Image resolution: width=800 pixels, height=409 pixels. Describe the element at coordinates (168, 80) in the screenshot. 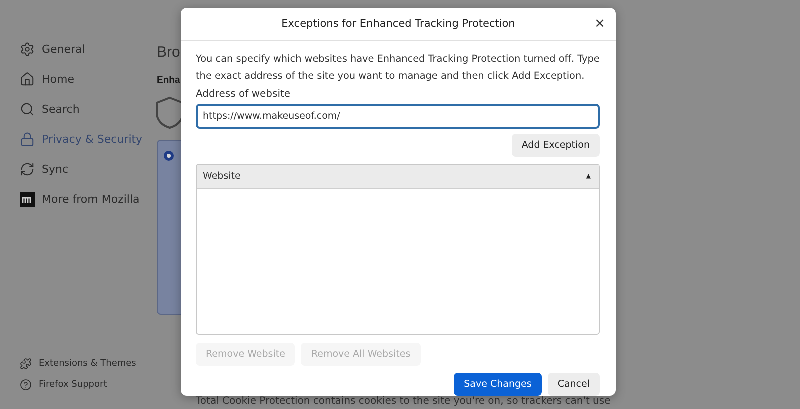

I see `section-heading: Enha` at that location.